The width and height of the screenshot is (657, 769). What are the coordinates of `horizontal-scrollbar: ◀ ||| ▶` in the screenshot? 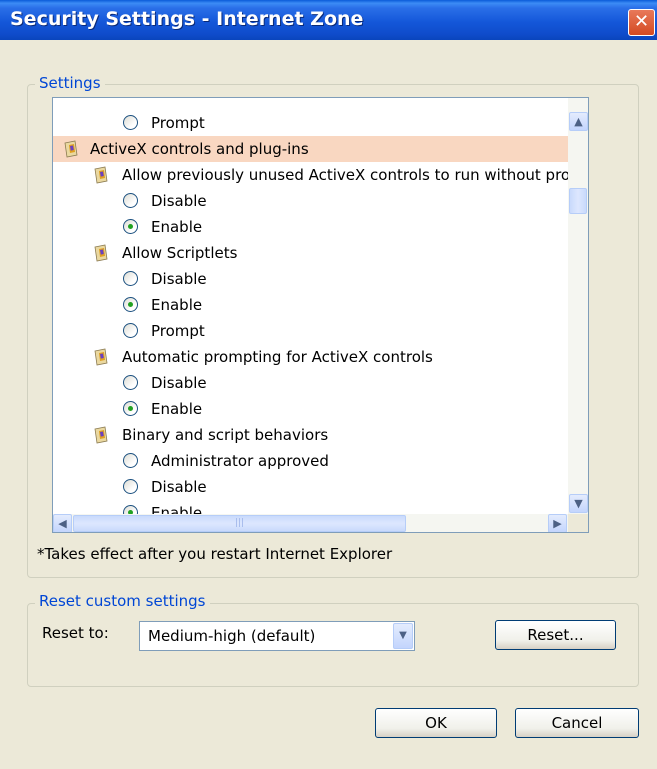 It's located at (310, 523).